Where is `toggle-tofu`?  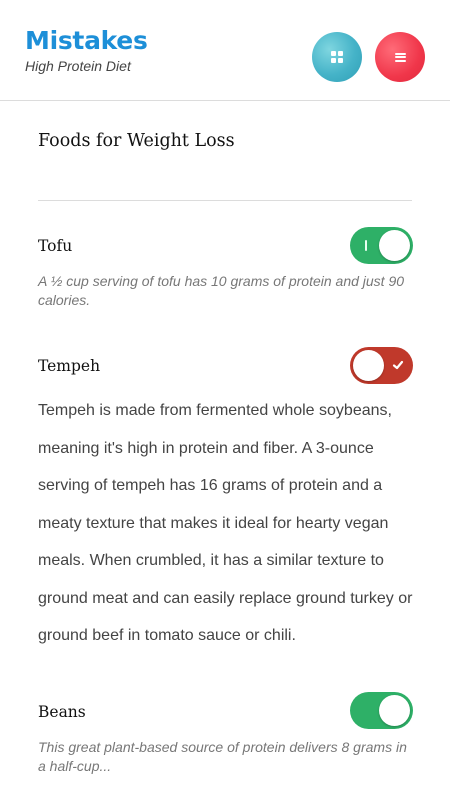 toggle-tofu is located at coordinates (381, 245).